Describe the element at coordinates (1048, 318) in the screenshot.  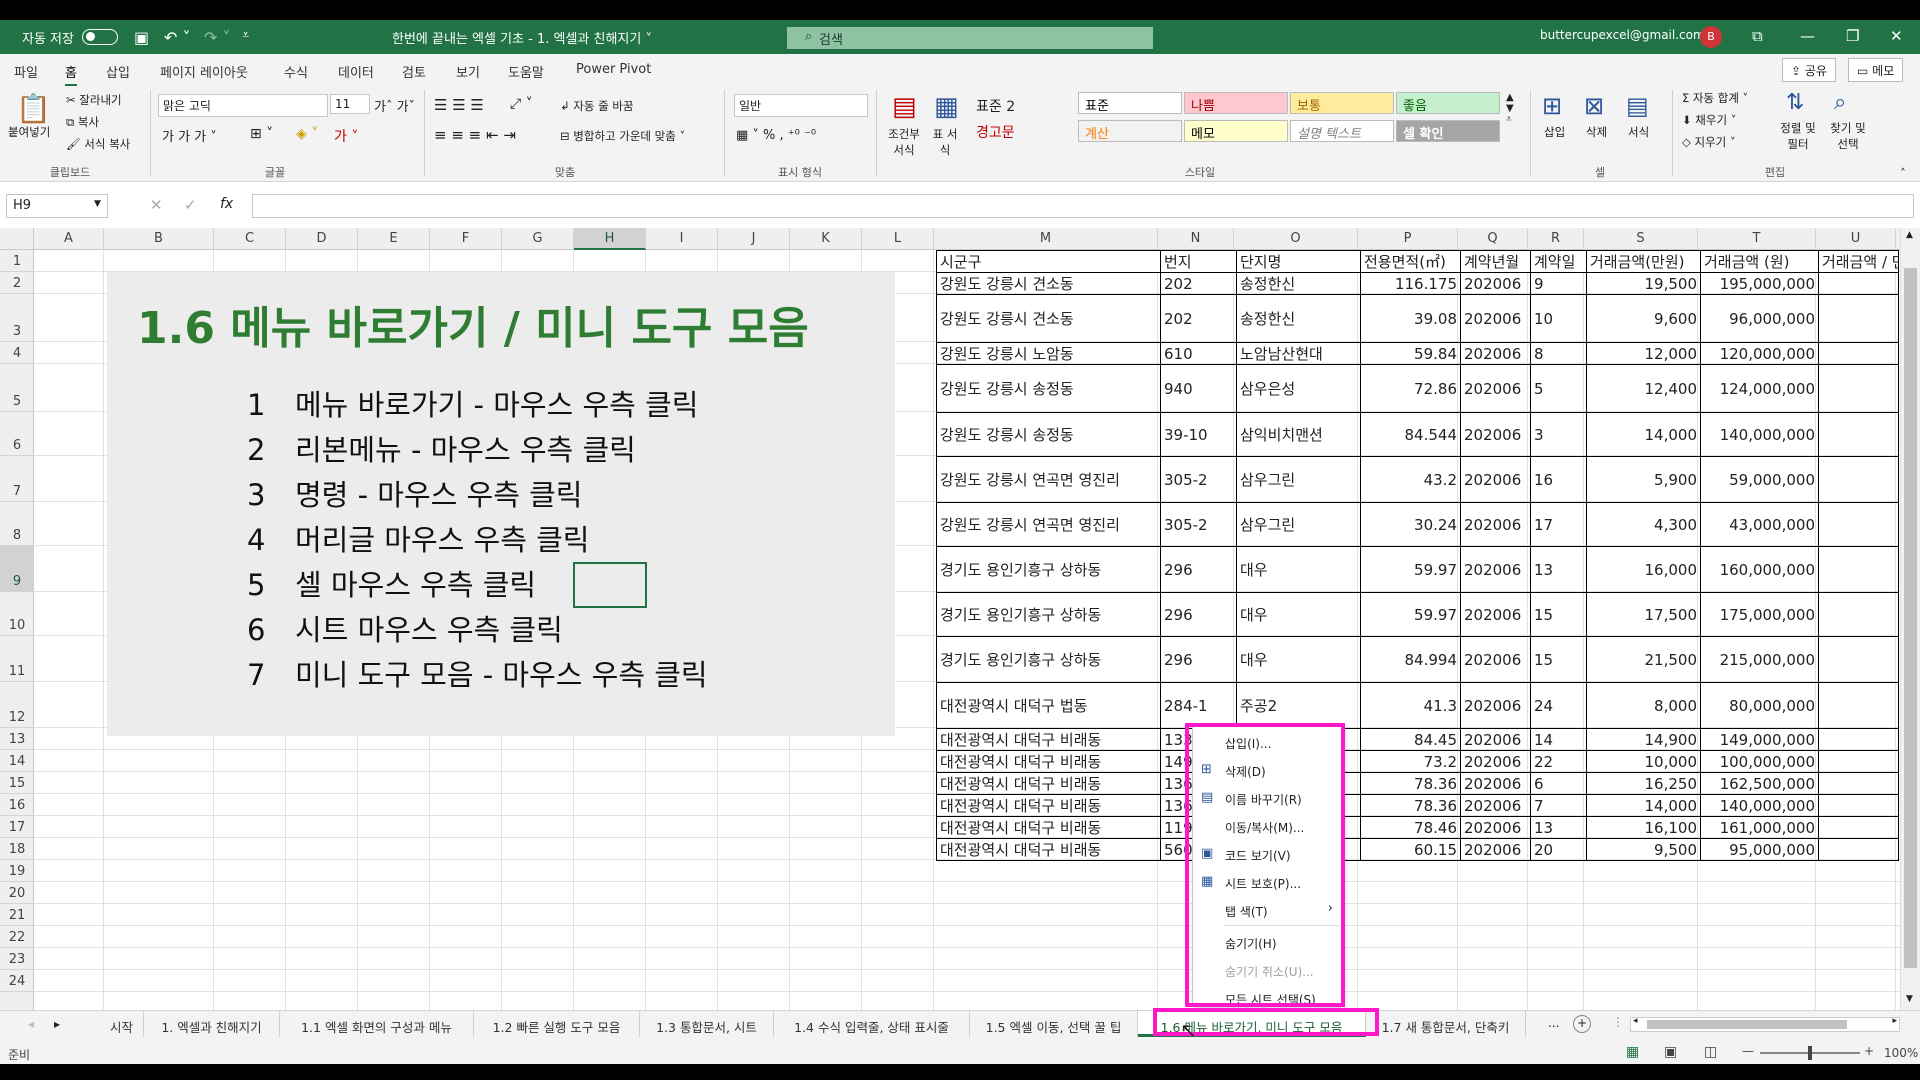
I see `table-cell: 강원도 강릉시 견소동` at that location.